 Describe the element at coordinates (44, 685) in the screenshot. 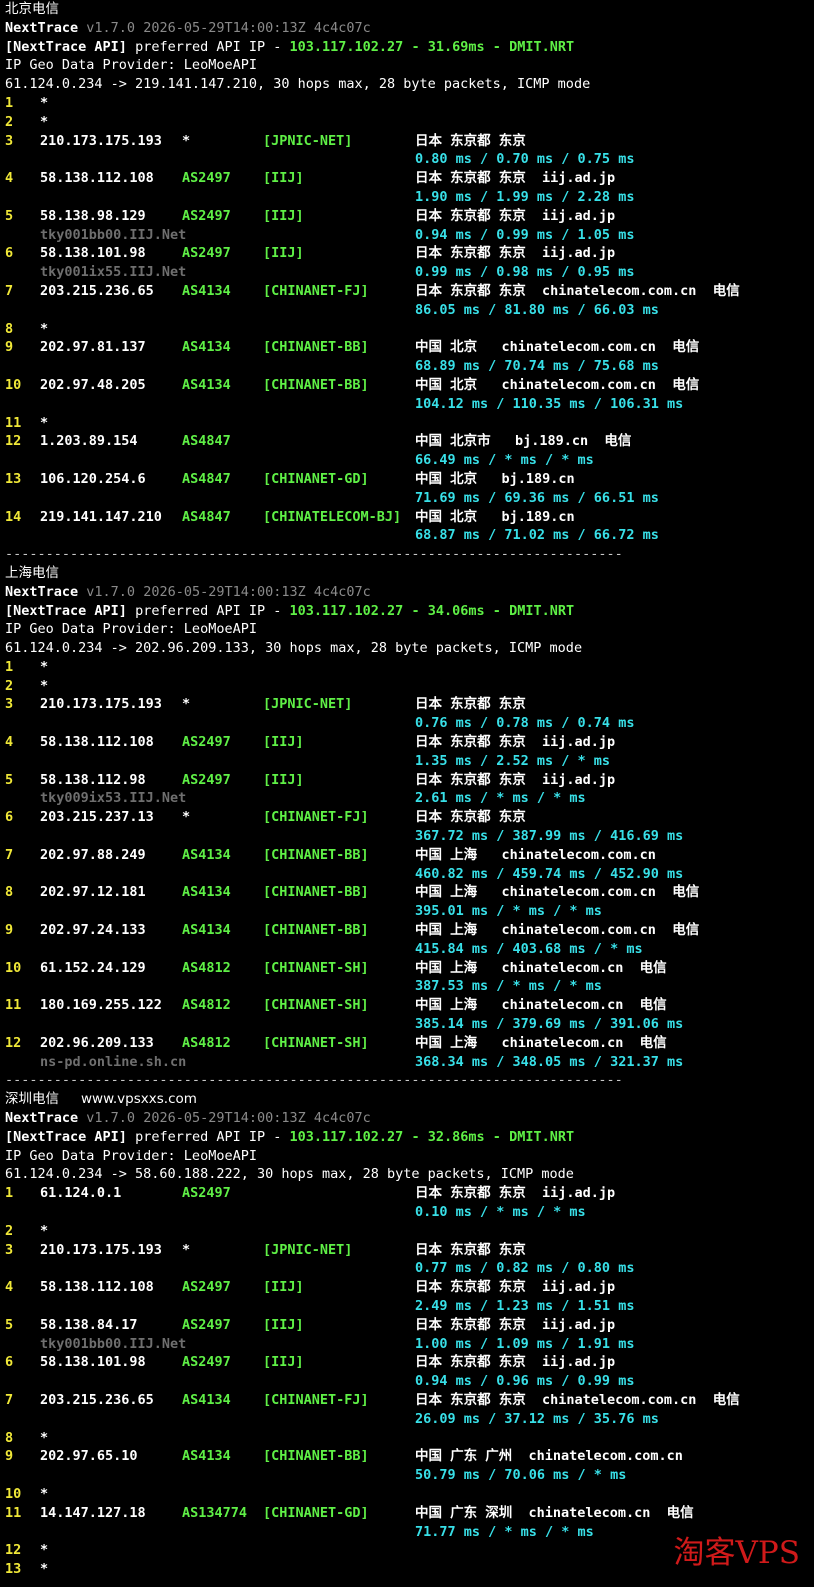

I see `hop-ip: *` at that location.